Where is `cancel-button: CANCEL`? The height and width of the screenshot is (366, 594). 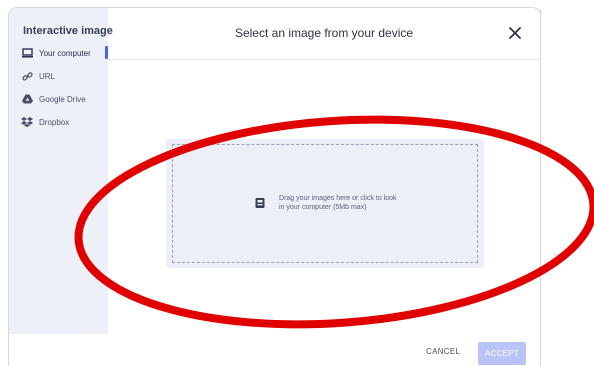
cancel-button: CANCEL is located at coordinates (443, 351).